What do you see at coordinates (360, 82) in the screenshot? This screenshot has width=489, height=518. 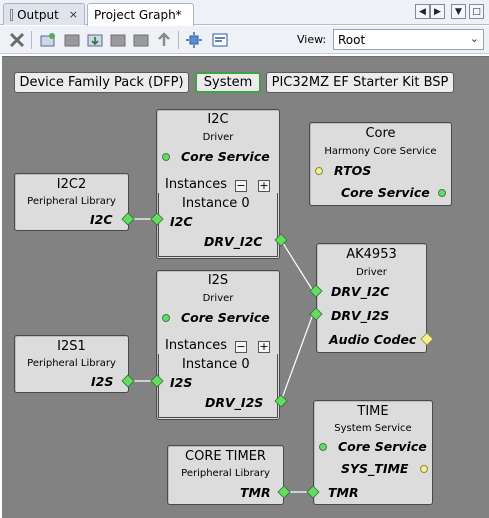 I see `bsp-button: PIC32MZ EF Starter Kit BSP` at bounding box center [360, 82].